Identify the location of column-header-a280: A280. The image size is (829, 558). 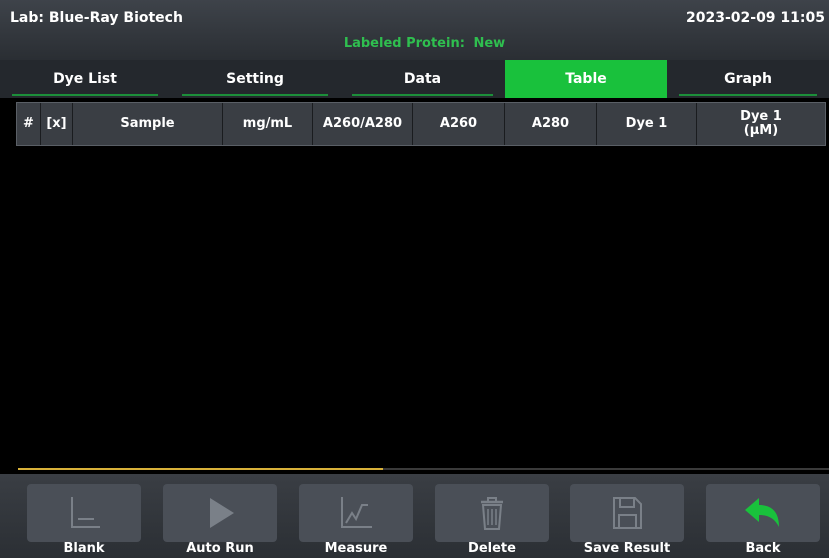
(551, 124).